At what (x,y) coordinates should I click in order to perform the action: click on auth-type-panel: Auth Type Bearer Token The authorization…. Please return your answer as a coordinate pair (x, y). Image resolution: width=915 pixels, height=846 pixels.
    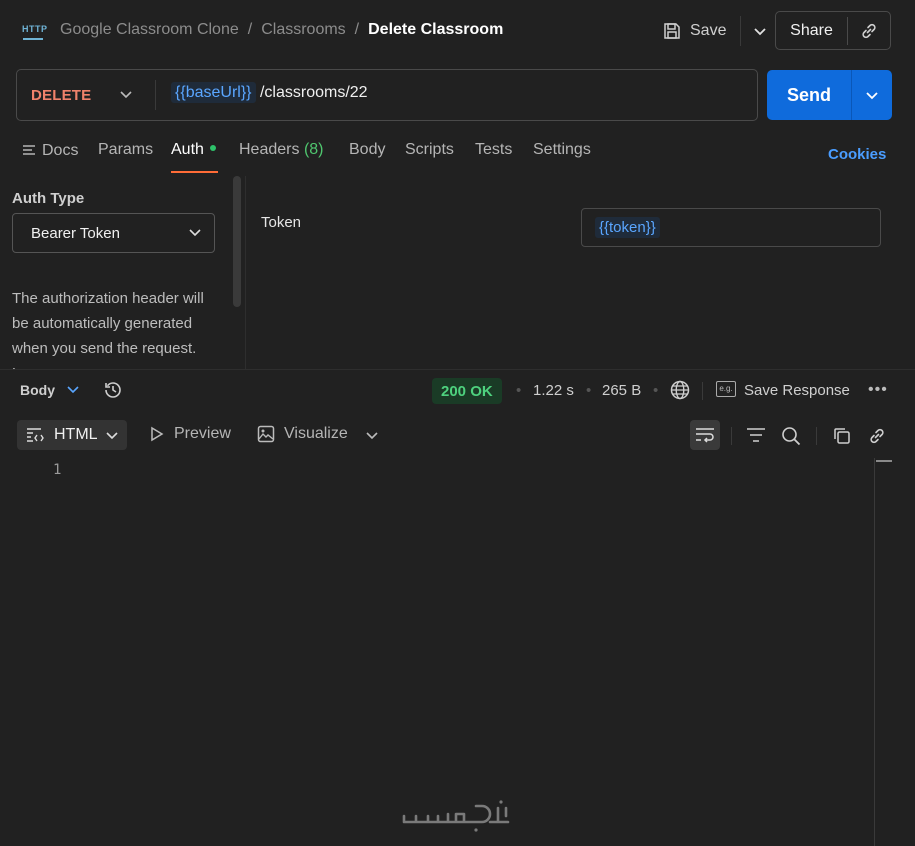
    Looking at the image, I should click on (116, 274).